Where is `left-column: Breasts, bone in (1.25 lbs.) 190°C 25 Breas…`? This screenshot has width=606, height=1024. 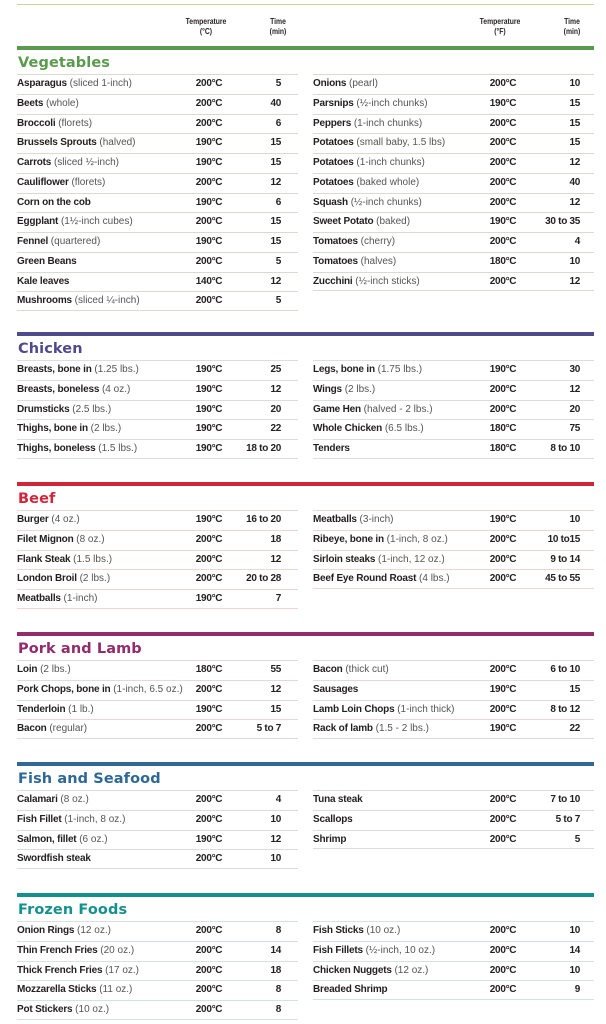 left-column: Breasts, bone in (1.25 lbs.) 190°C 25 Breas… is located at coordinates (157, 409).